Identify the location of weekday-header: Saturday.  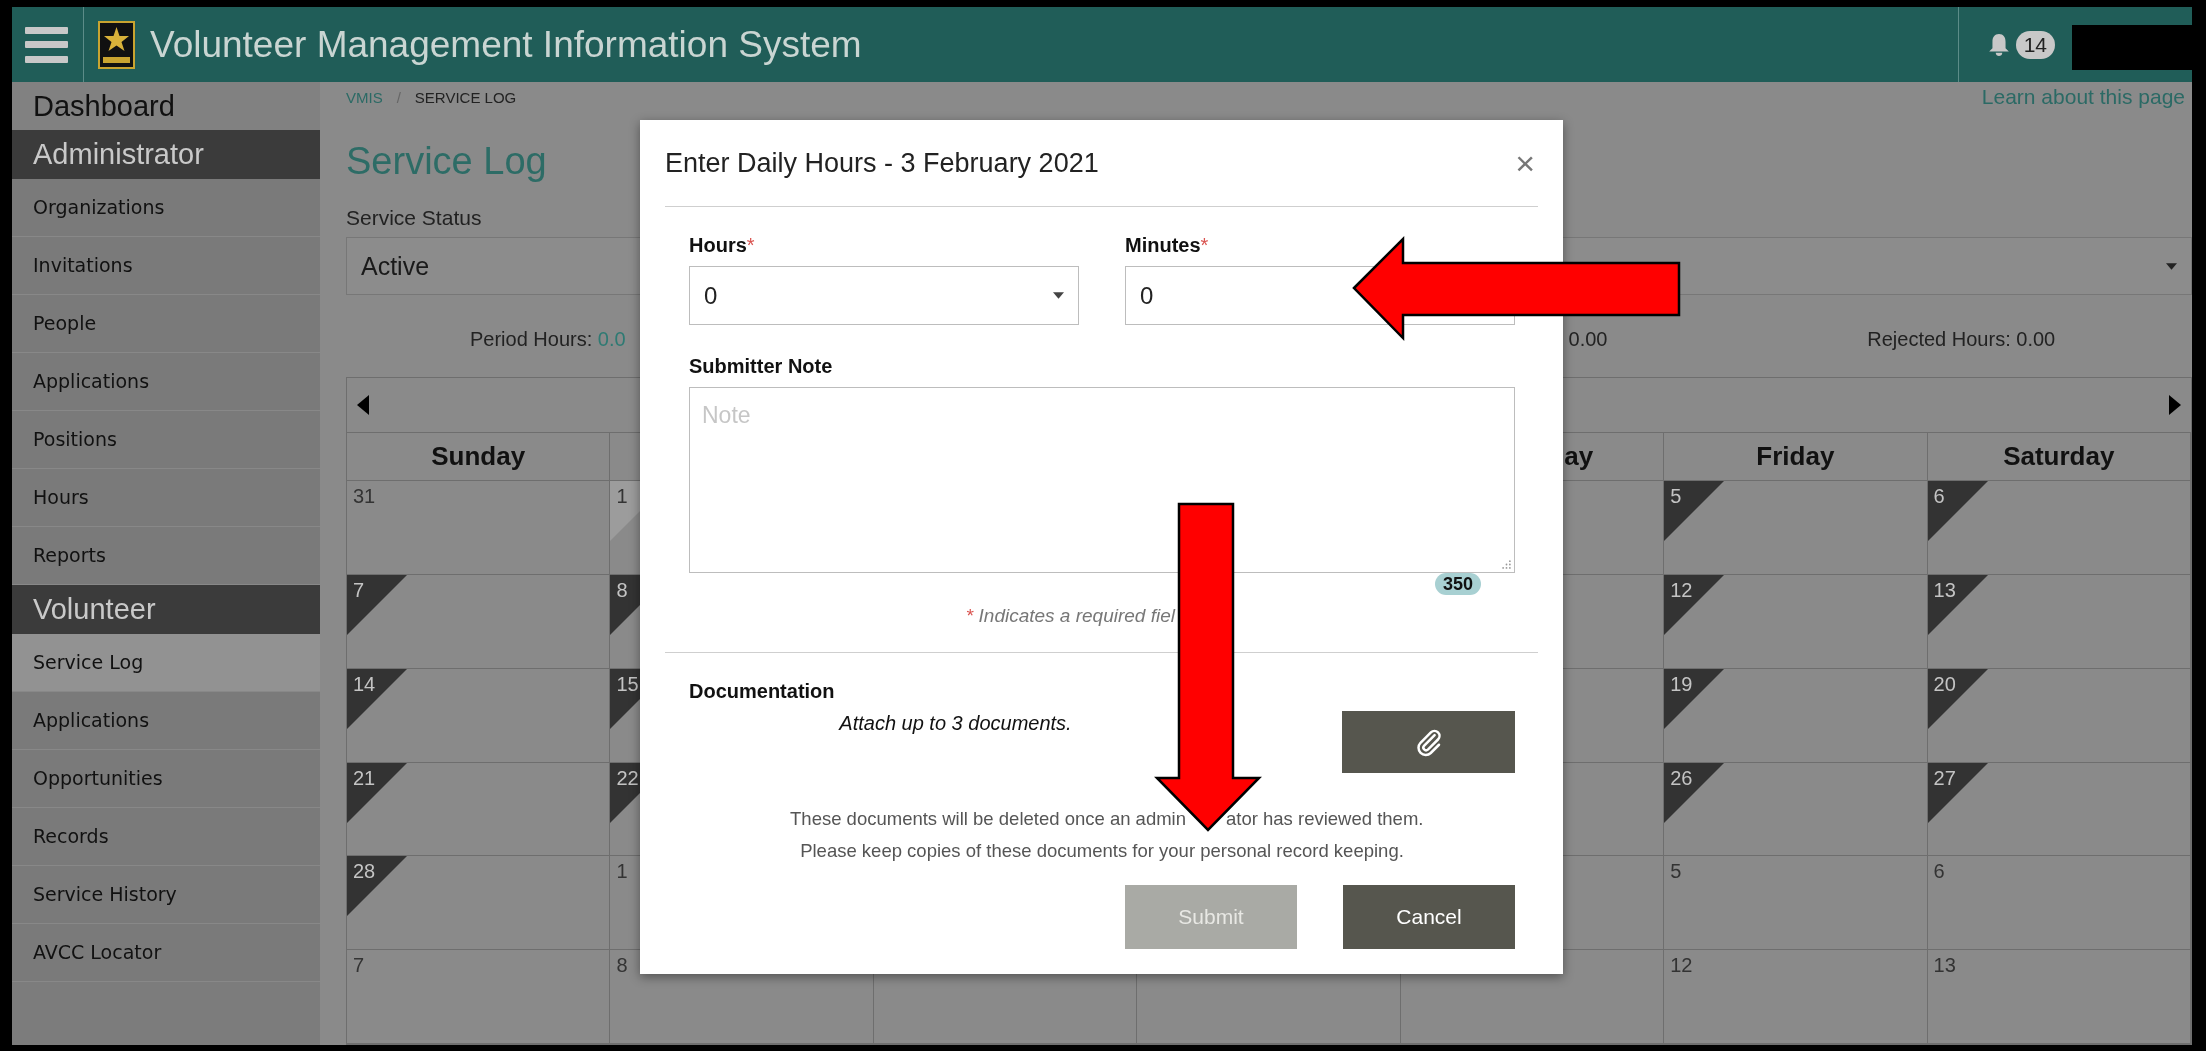
(2059, 456).